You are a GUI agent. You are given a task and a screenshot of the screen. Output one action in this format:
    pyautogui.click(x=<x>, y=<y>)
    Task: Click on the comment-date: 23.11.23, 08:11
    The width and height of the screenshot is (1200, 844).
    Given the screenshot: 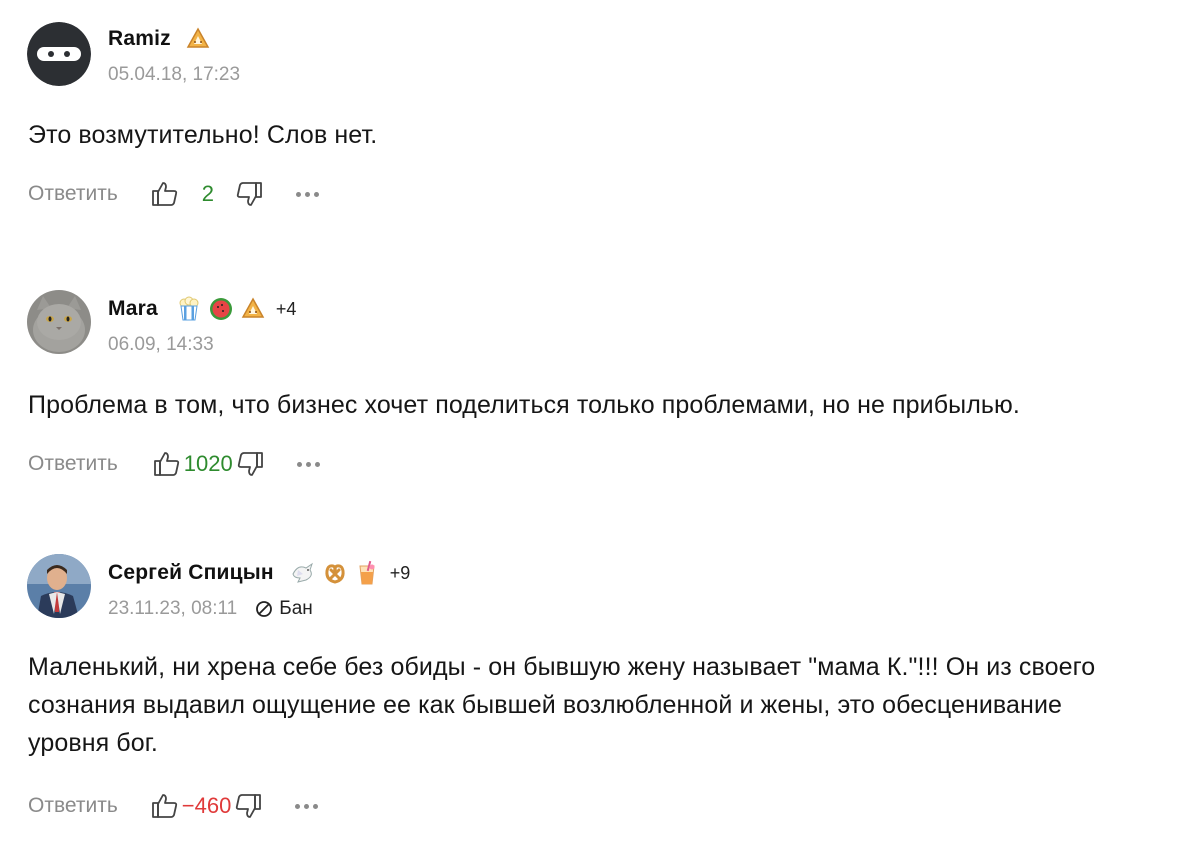 What is the action you would take?
    pyautogui.click(x=173, y=608)
    